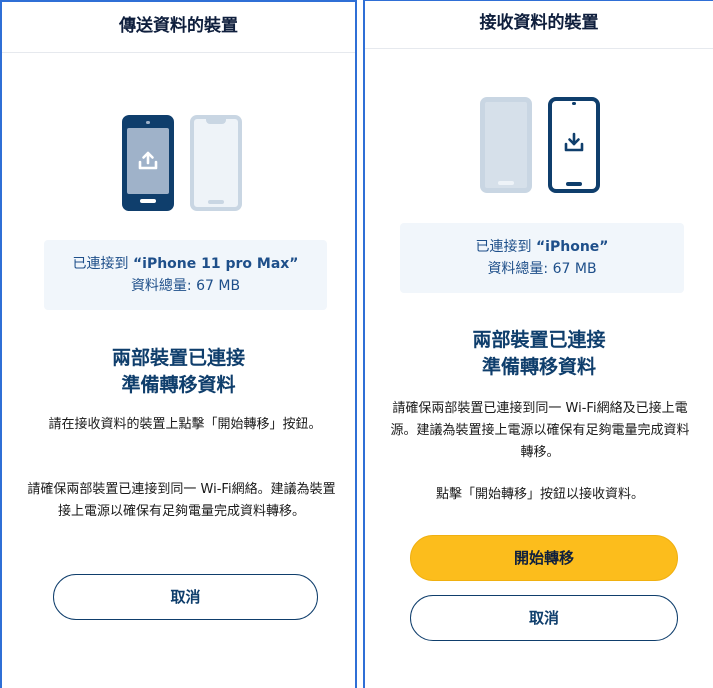 This screenshot has height=688, width=713. Describe the element at coordinates (215, 264) in the screenshot. I see `device-name: “iPhone 11 pro Max”` at that location.